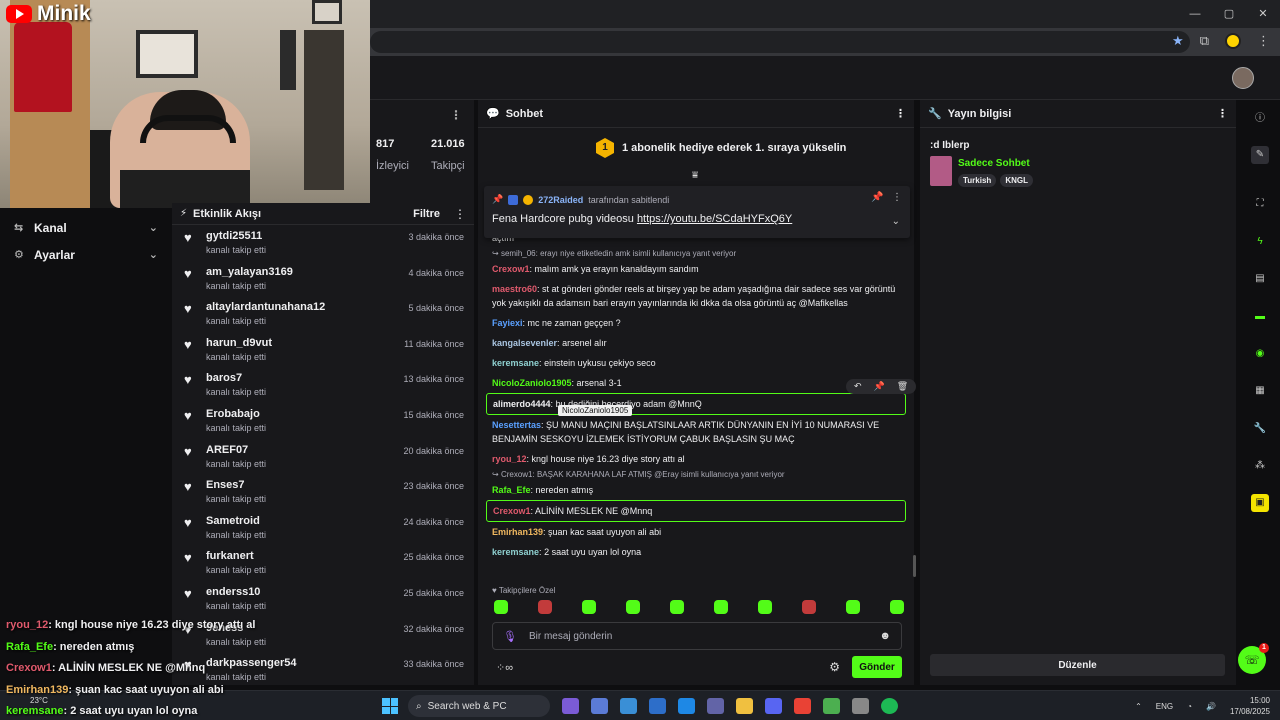 The height and width of the screenshot is (720, 1280). What do you see at coordinates (1189, 706) in the screenshot?
I see `network-icon: ◔` at bounding box center [1189, 706].